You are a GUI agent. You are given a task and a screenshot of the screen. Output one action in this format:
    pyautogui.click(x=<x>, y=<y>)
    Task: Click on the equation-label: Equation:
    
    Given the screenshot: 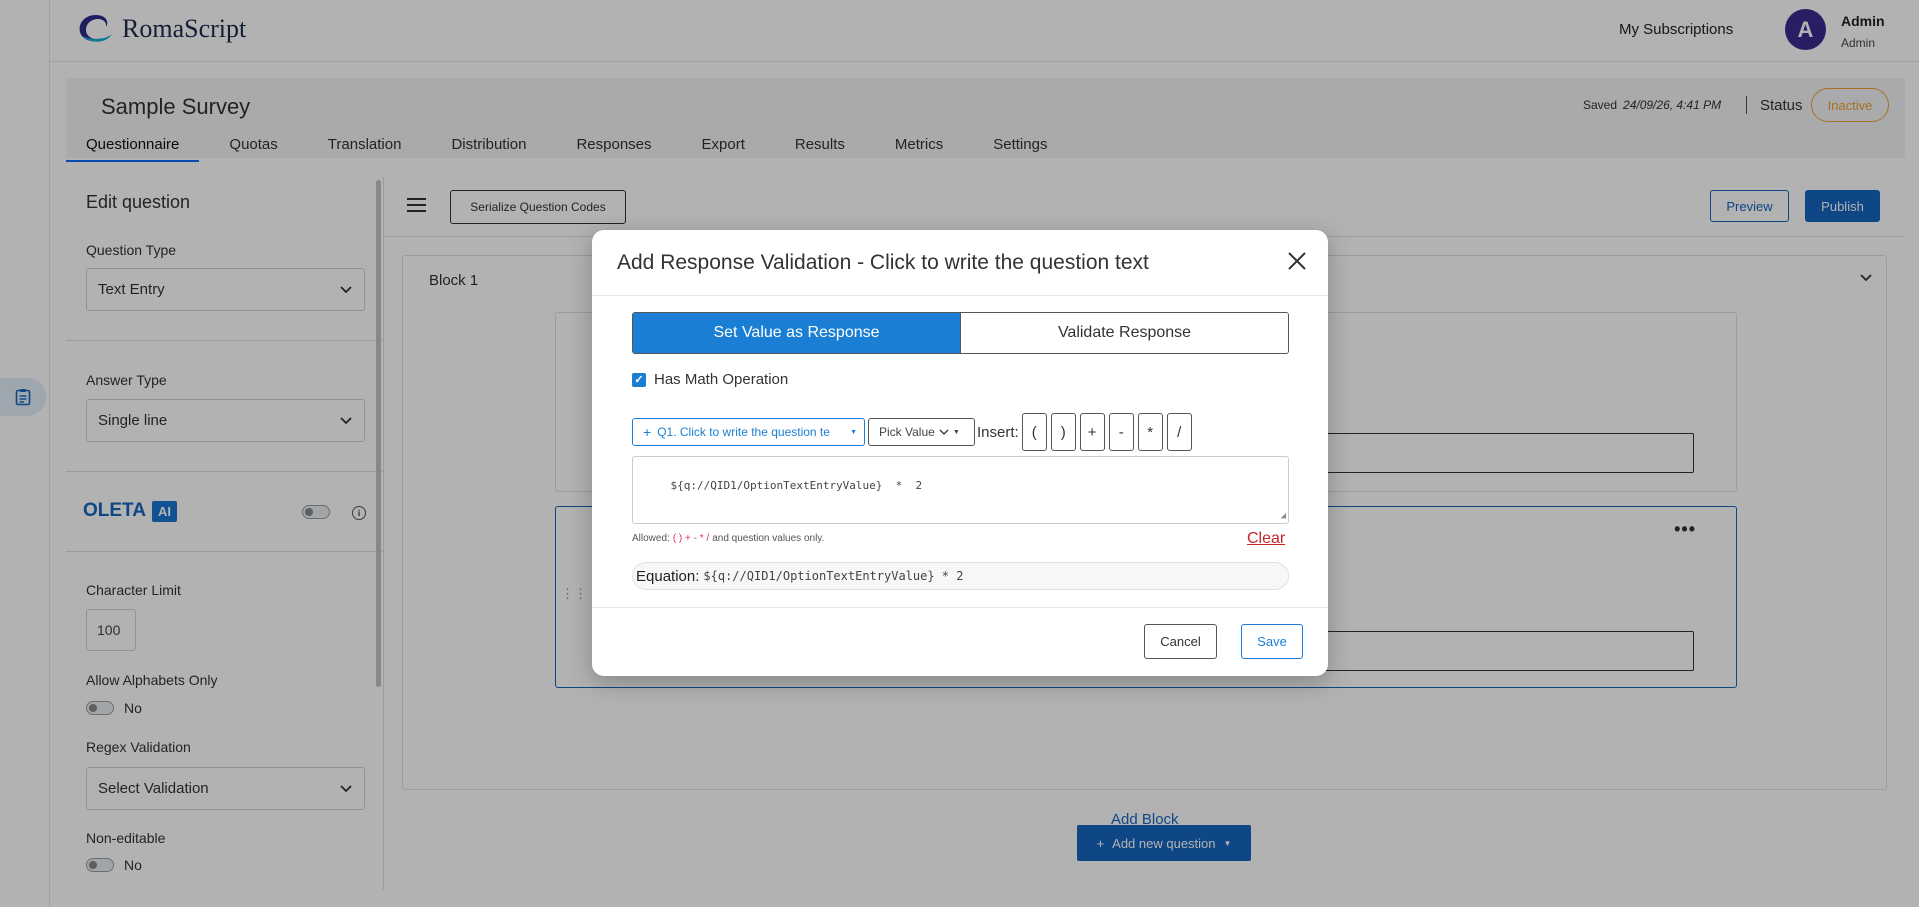 What is the action you would take?
    pyautogui.click(x=668, y=576)
    